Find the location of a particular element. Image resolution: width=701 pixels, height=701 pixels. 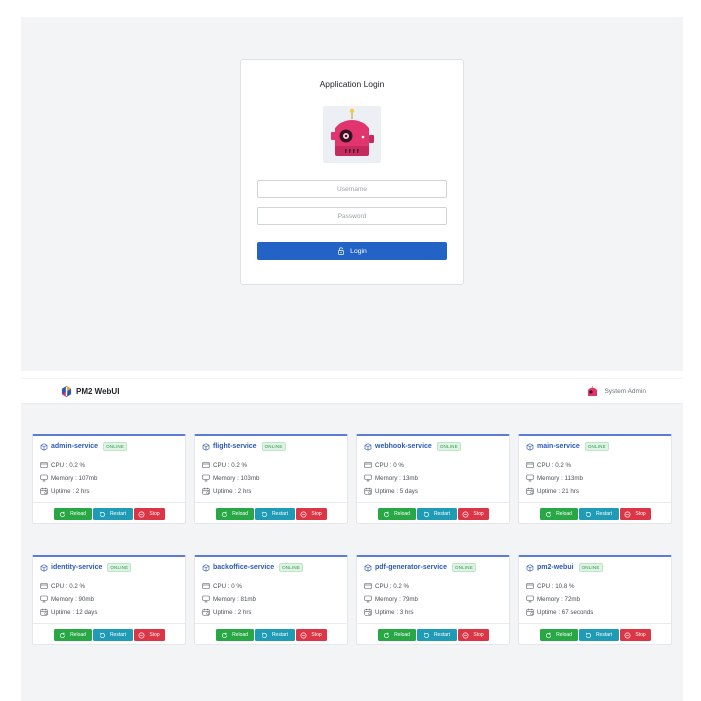

password-input is located at coordinates (352, 216).